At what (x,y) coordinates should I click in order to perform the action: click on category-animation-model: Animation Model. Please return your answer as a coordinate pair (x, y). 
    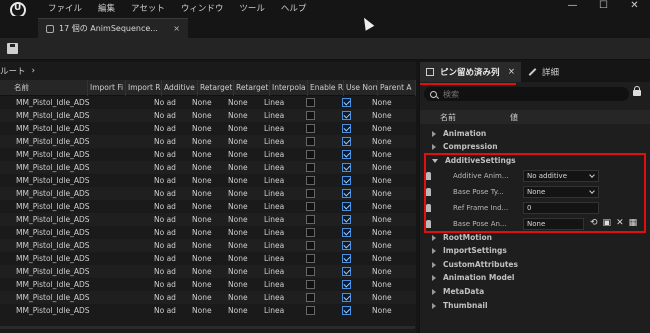
    Looking at the image, I should click on (535, 277).